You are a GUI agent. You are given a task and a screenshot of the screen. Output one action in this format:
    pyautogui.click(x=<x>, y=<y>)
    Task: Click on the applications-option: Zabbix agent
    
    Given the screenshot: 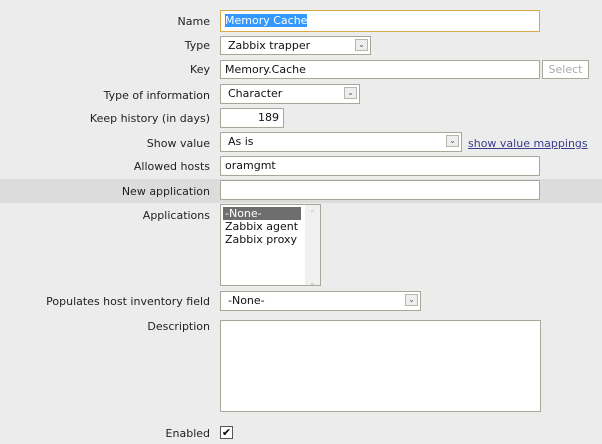 What is the action you would take?
    pyautogui.click(x=270, y=226)
    